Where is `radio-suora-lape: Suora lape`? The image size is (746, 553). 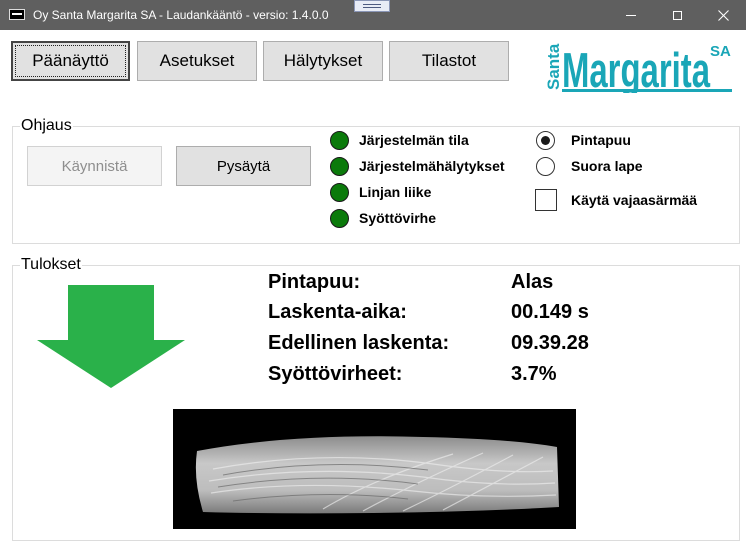
radio-suora-lape: Suora lape is located at coordinates (589, 166).